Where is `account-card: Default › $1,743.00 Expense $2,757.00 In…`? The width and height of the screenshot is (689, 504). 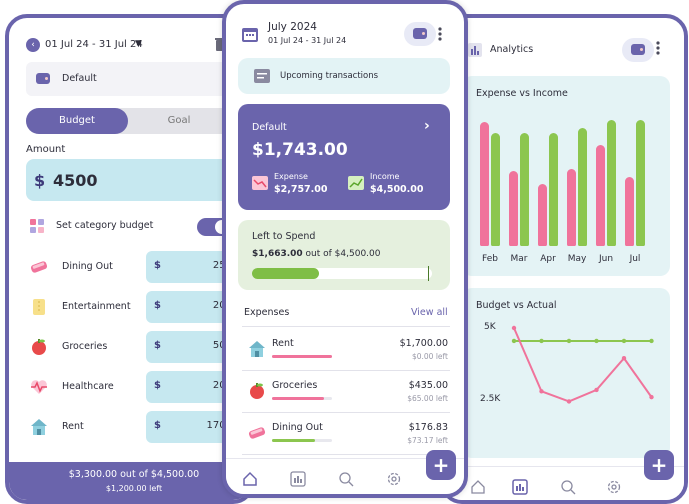
account-card: Default › $1,743.00 Expense $2,757.00 In… is located at coordinates (344, 157).